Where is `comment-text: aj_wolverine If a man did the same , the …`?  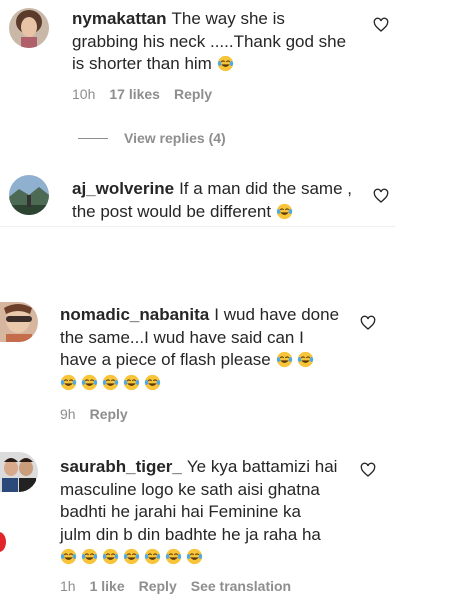 comment-text: aj_wolverine If a man did the same , the … is located at coordinates (212, 200).